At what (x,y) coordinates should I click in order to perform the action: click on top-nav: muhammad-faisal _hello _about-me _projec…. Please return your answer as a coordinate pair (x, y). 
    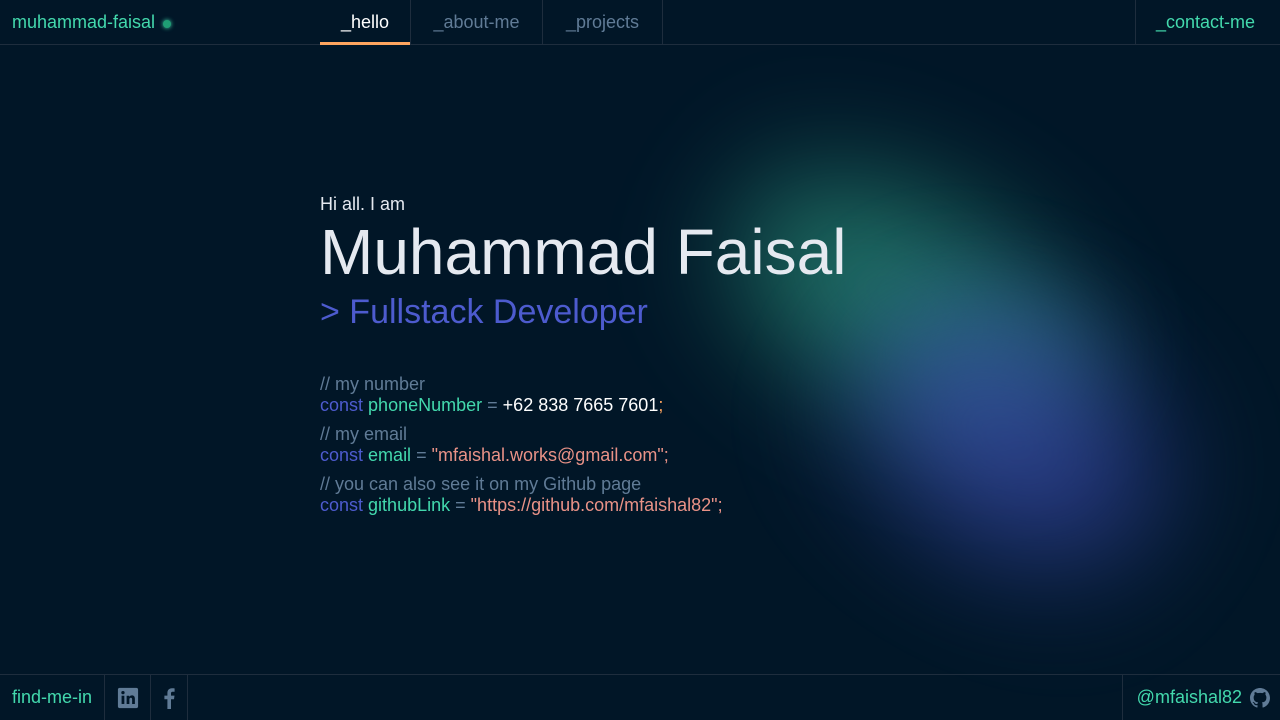
    Looking at the image, I should click on (640, 22).